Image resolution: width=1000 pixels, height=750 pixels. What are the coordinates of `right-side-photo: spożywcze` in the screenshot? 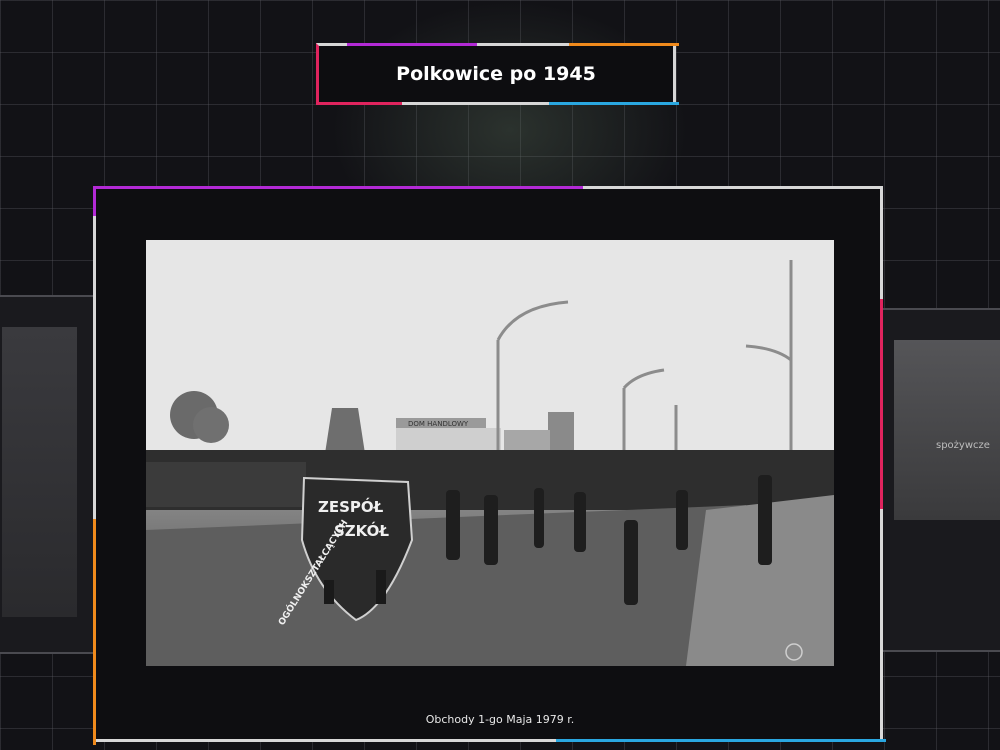 It's located at (947, 430).